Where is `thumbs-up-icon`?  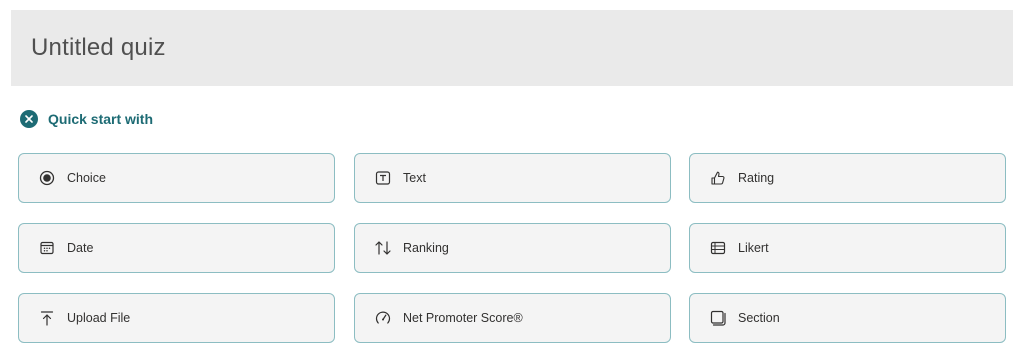 thumbs-up-icon is located at coordinates (718, 178).